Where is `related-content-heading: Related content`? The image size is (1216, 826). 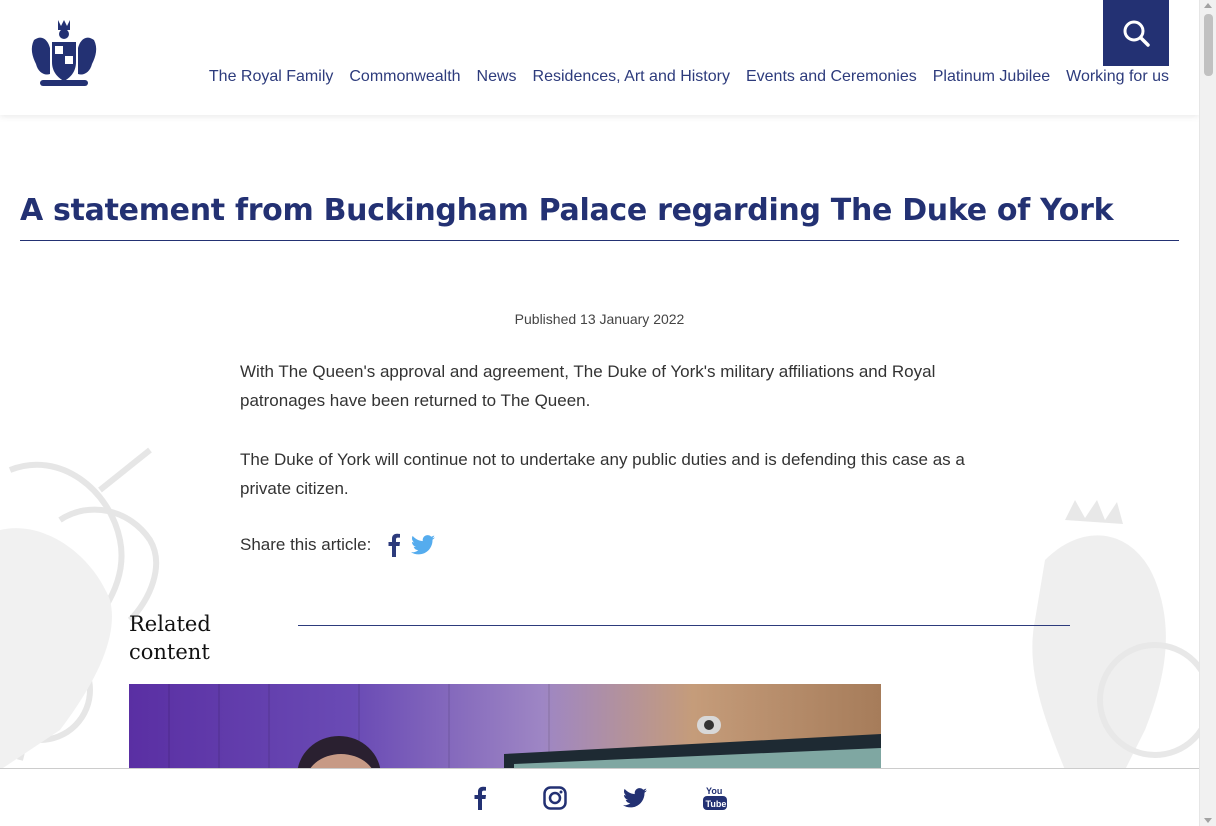
related-content-heading: Related content is located at coordinates (170, 638).